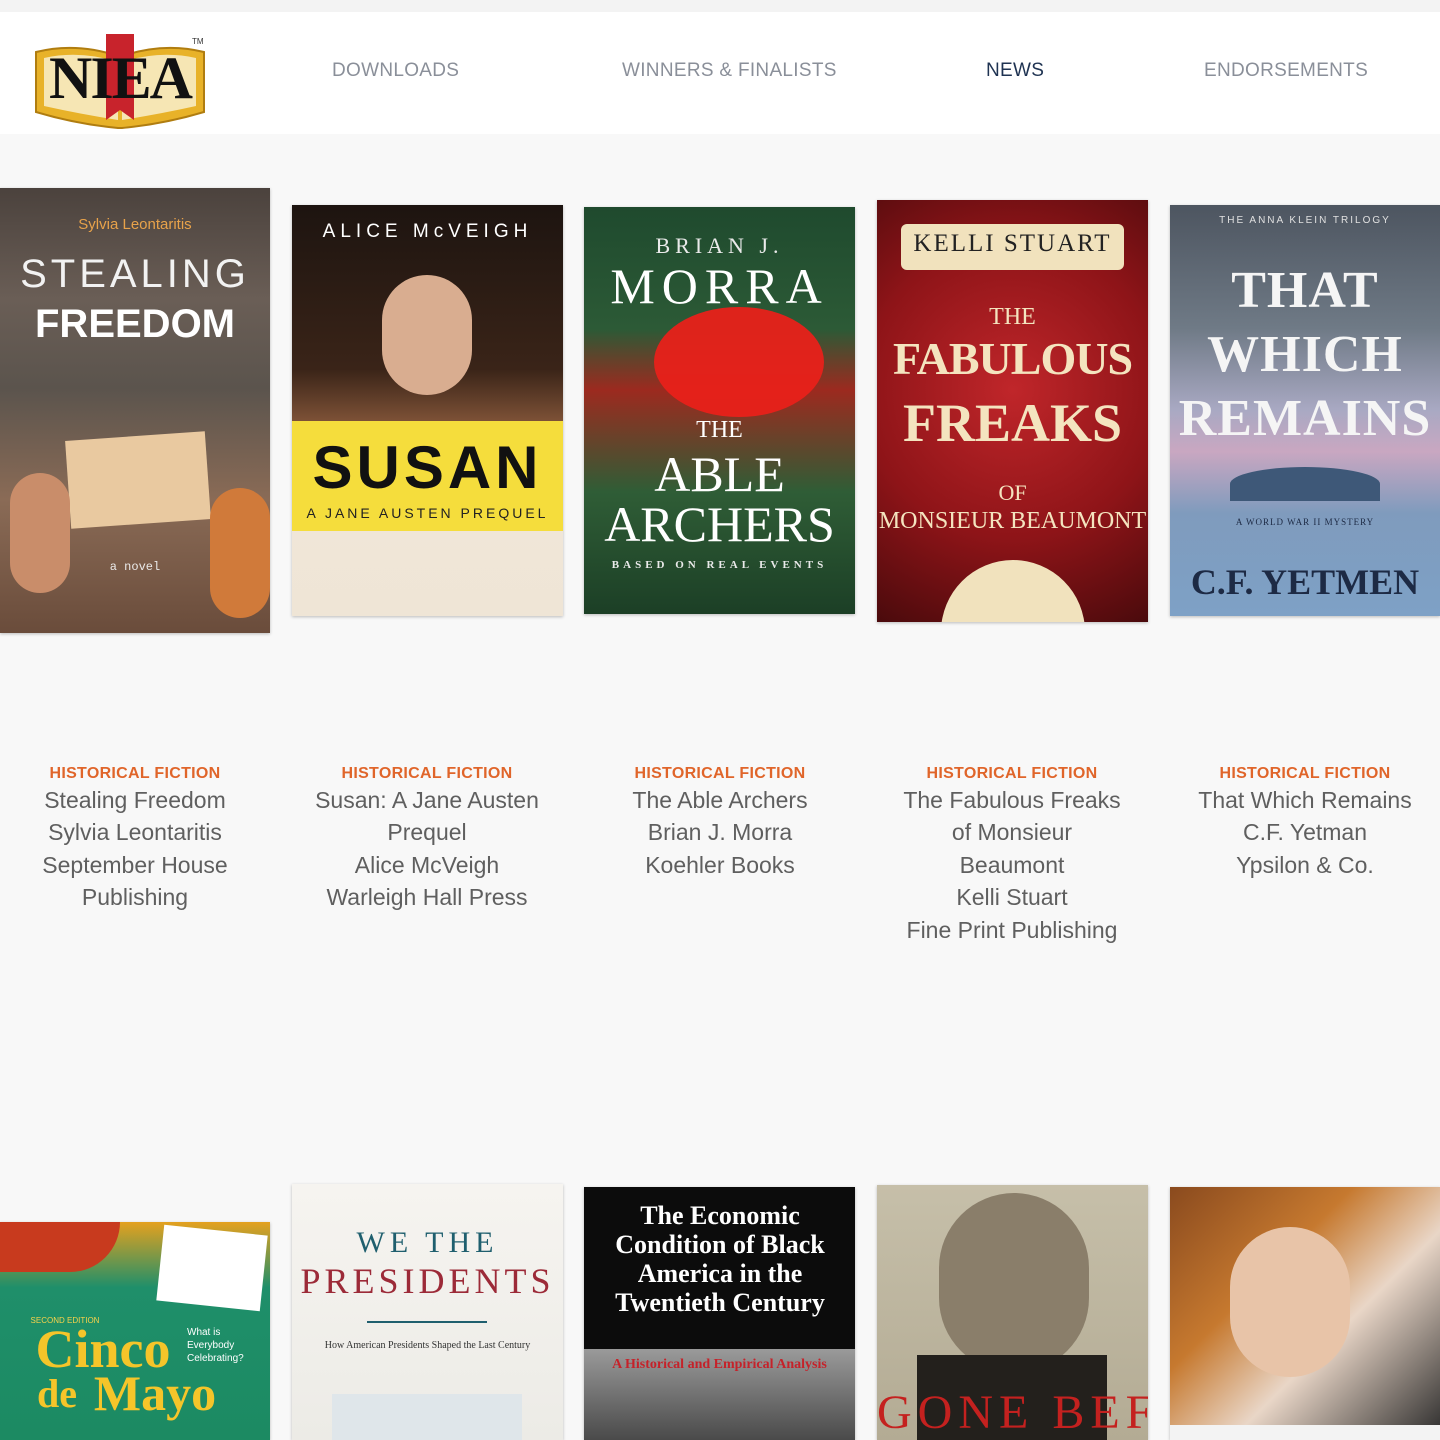 The image size is (1440, 1440). Describe the element at coordinates (1012, 358) in the screenshot. I see `cover-title-line2: FABULOUS` at that location.